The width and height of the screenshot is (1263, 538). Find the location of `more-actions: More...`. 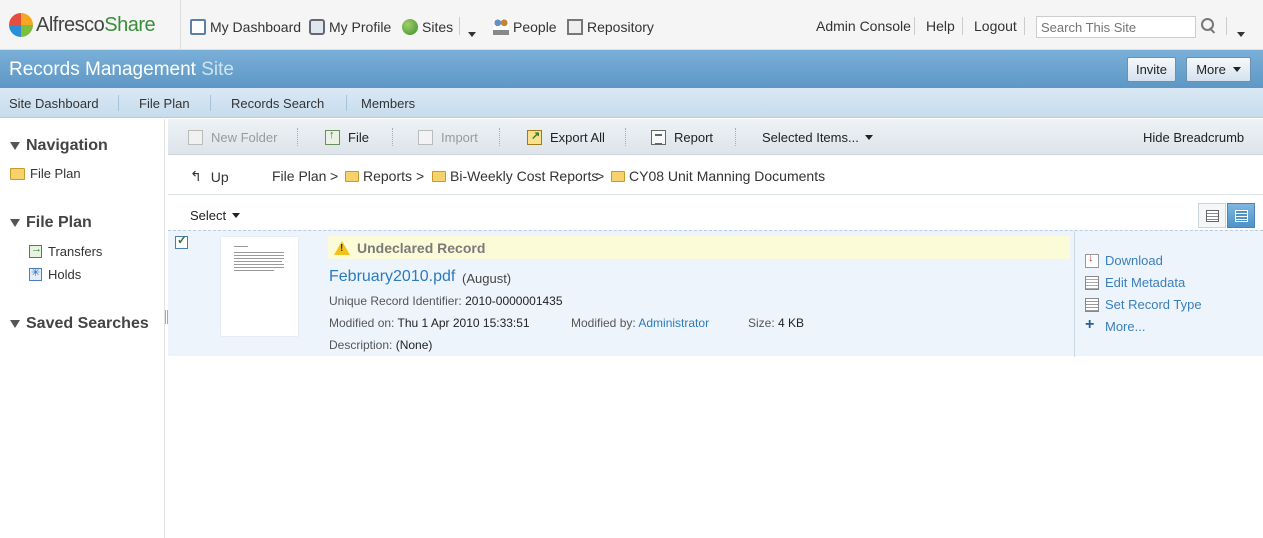

more-actions: More... is located at coordinates (1115, 325).